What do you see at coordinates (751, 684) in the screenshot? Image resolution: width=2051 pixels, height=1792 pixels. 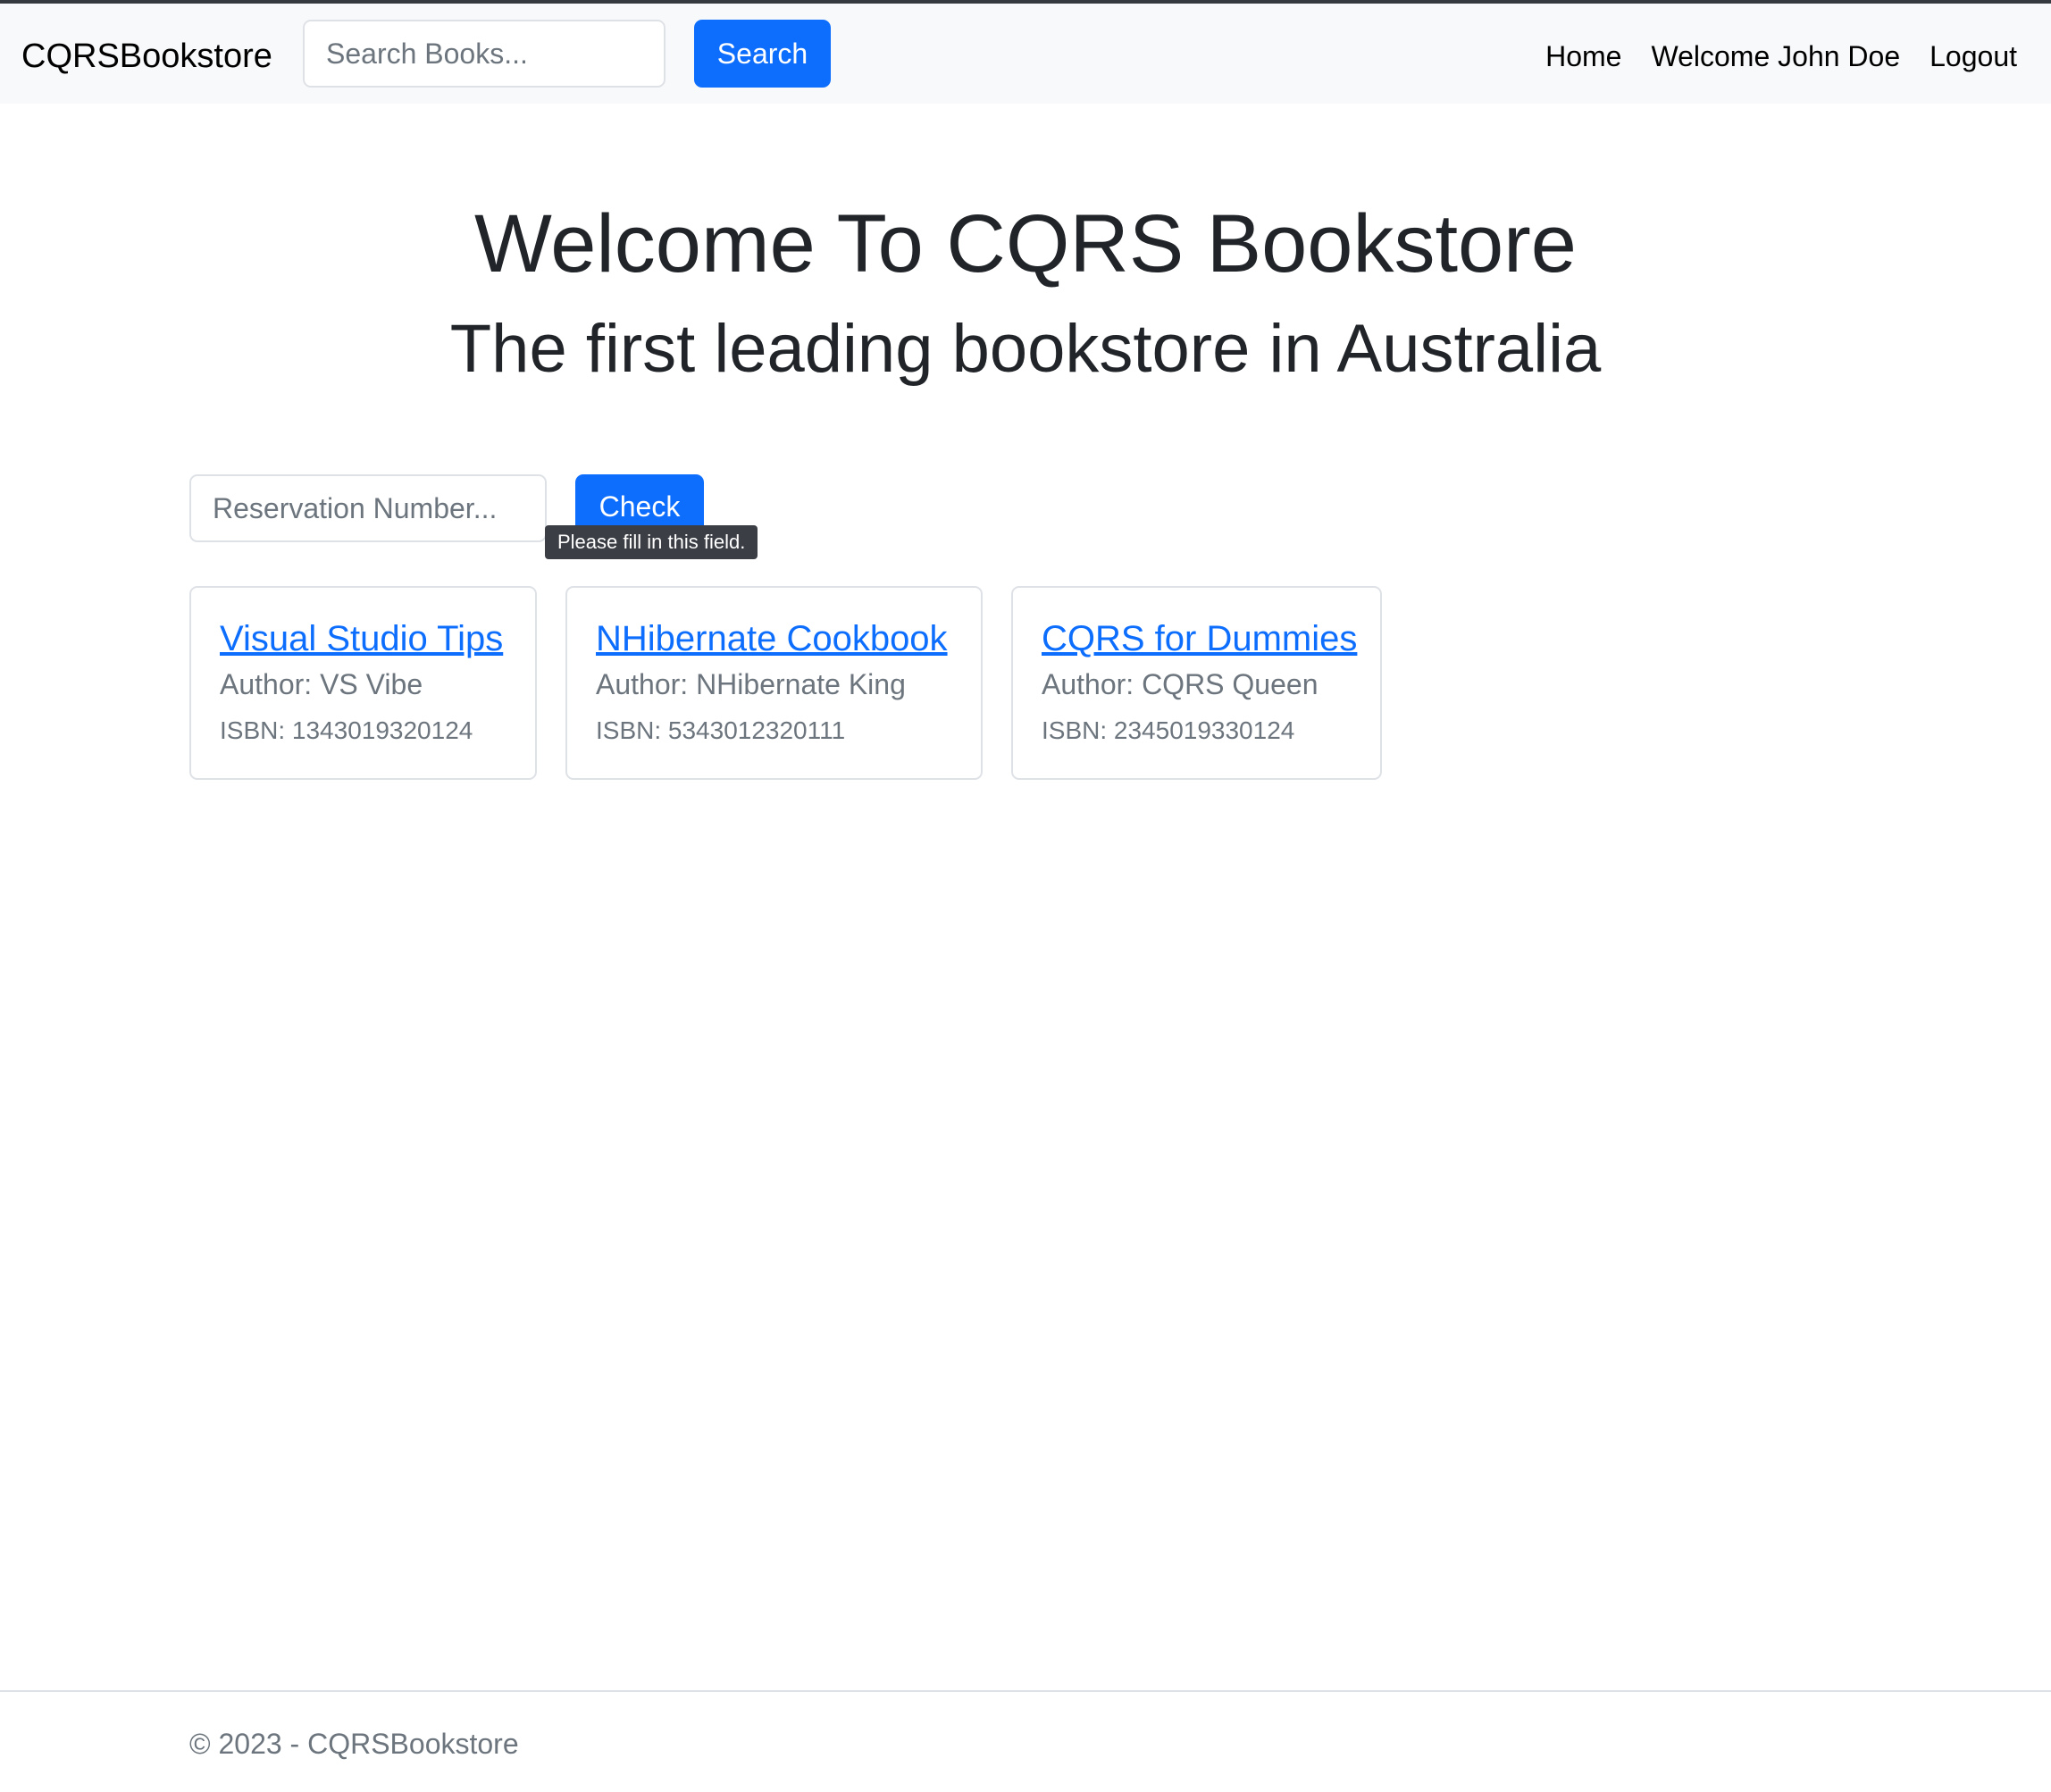 I see `book-author: Author: NHibernate King` at bounding box center [751, 684].